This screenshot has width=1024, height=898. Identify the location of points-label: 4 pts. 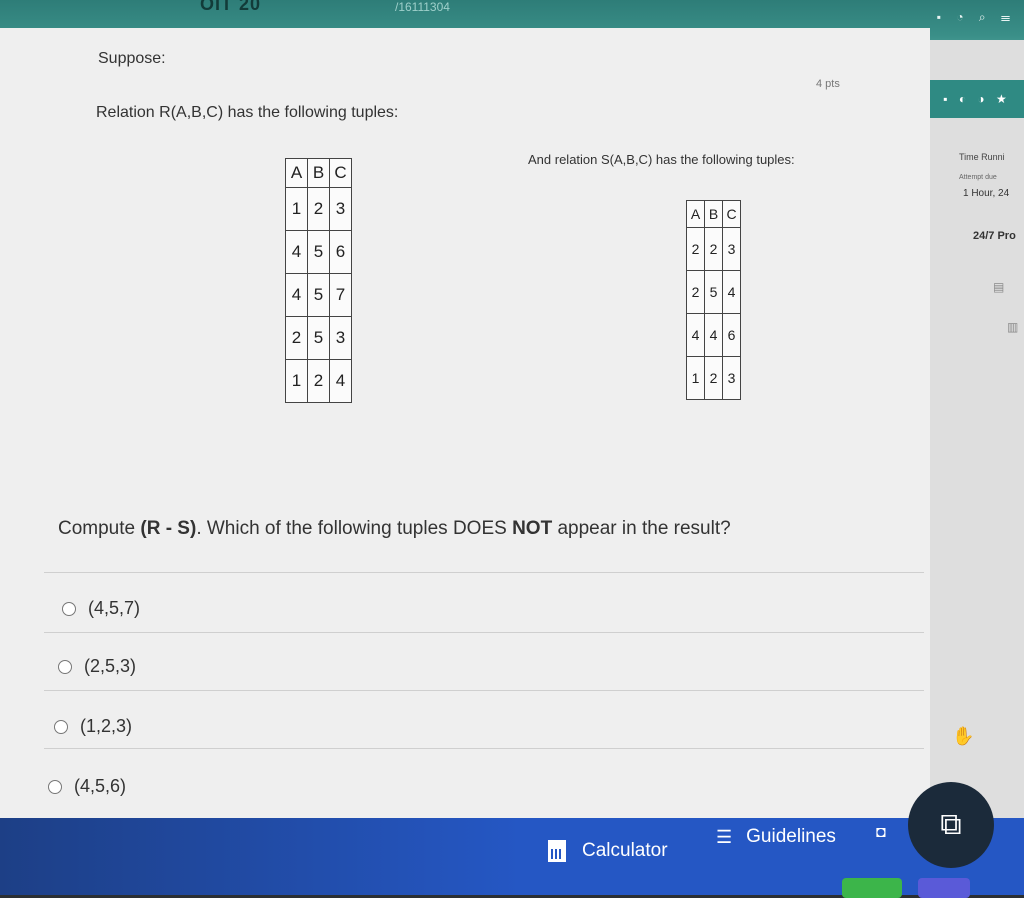
(828, 84).